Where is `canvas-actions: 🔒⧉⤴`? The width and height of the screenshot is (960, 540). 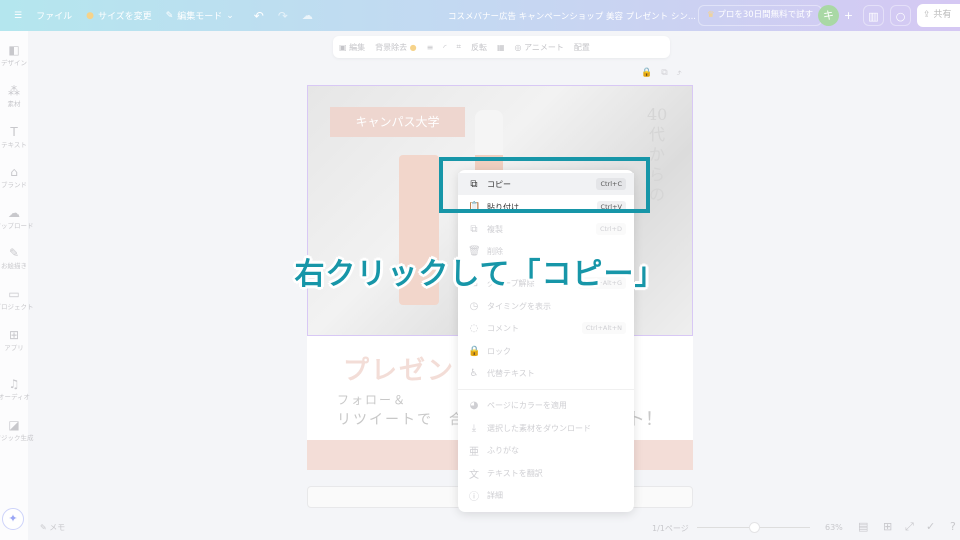 canvas-actions: 🔒⧉⤴ is located at coordinates (666, 73).